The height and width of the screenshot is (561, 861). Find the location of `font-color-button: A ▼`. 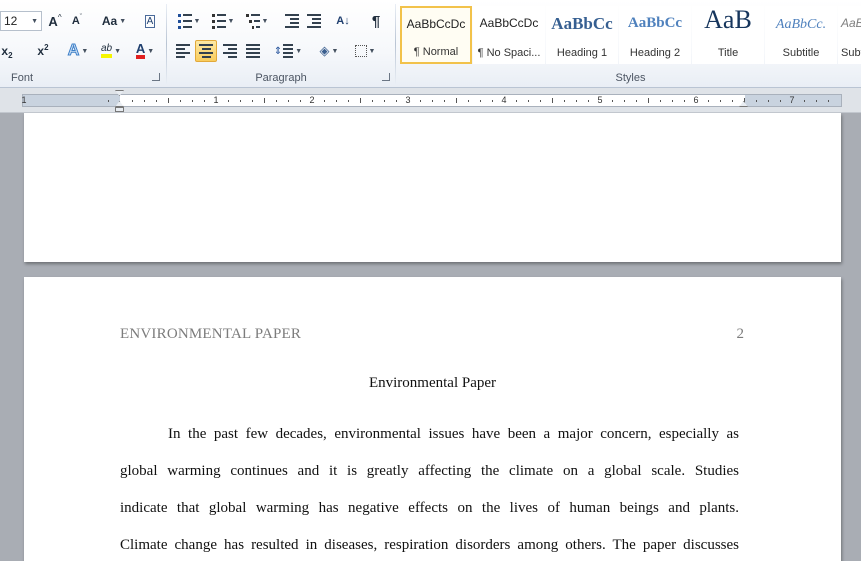

font-color-button: A ▼ is located at coordinates (145, 51).